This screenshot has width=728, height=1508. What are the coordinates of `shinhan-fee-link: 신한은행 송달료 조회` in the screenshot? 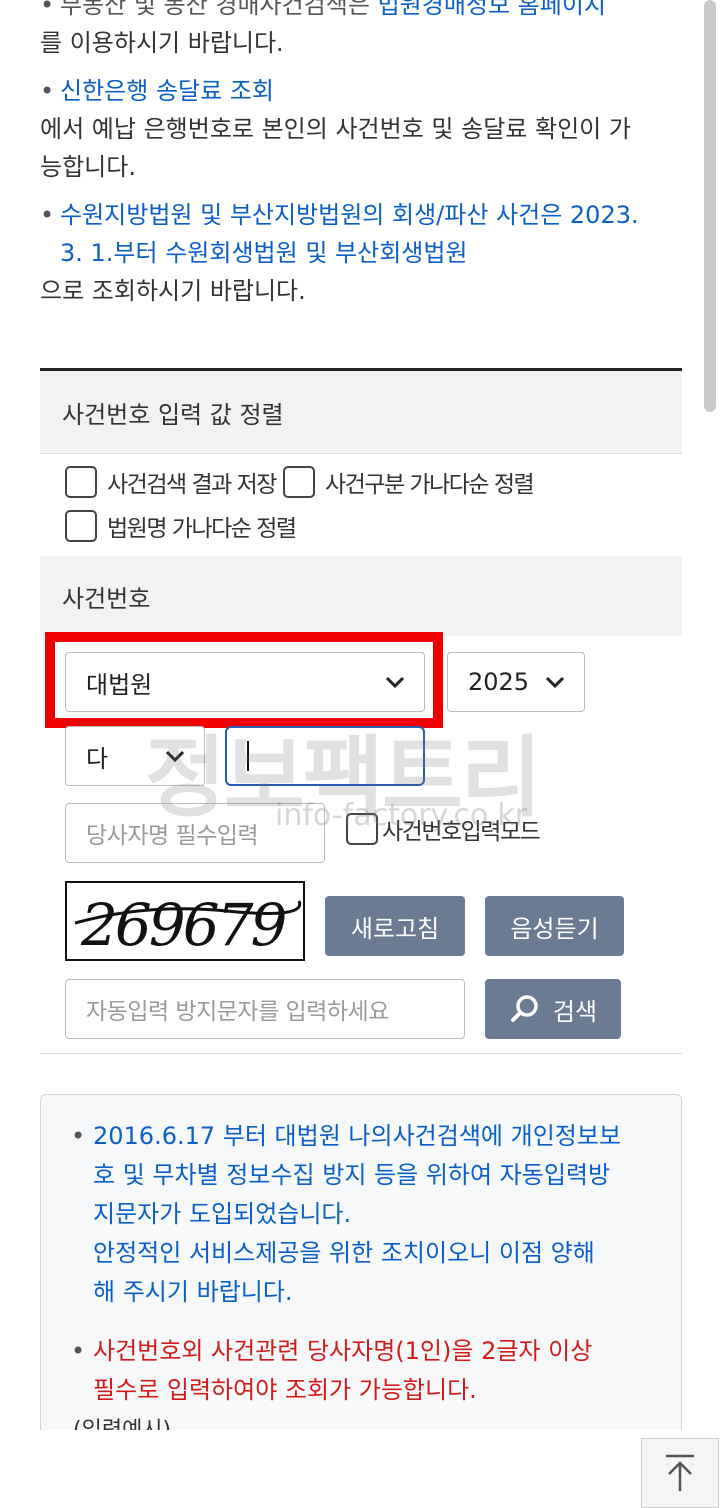 It's located at (167, 91).